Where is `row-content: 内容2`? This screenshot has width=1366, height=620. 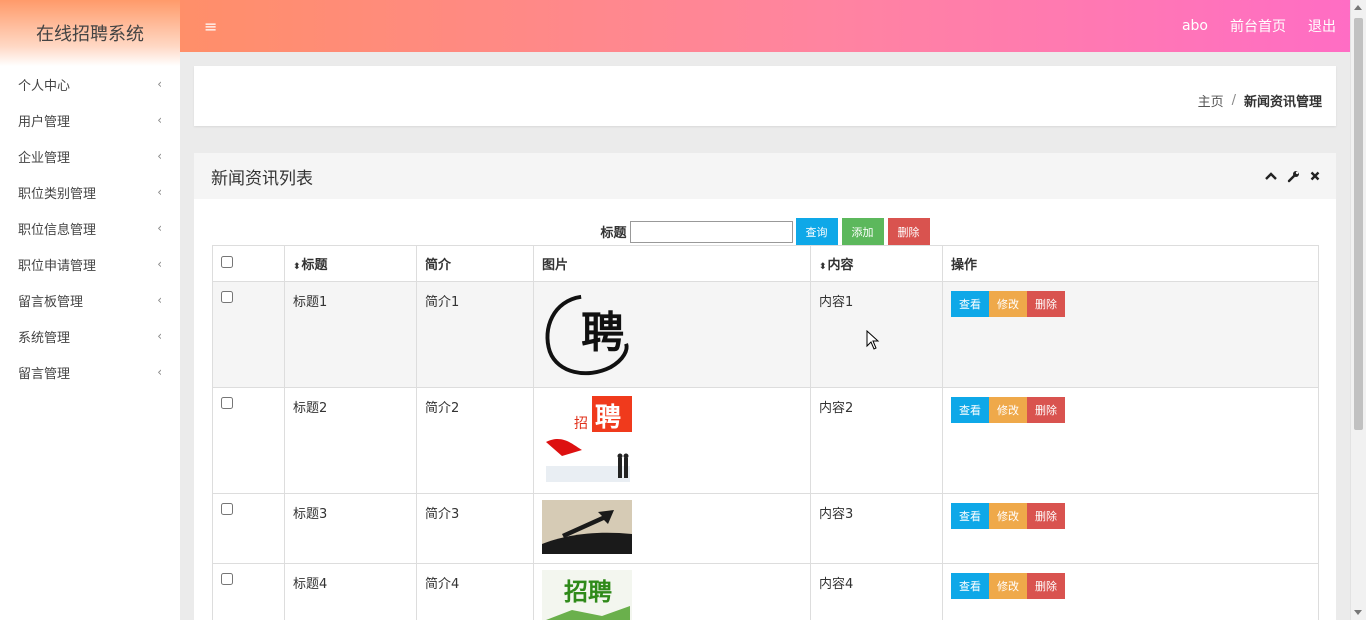
row-content: 内容2 is located at coordinates (876, 440).